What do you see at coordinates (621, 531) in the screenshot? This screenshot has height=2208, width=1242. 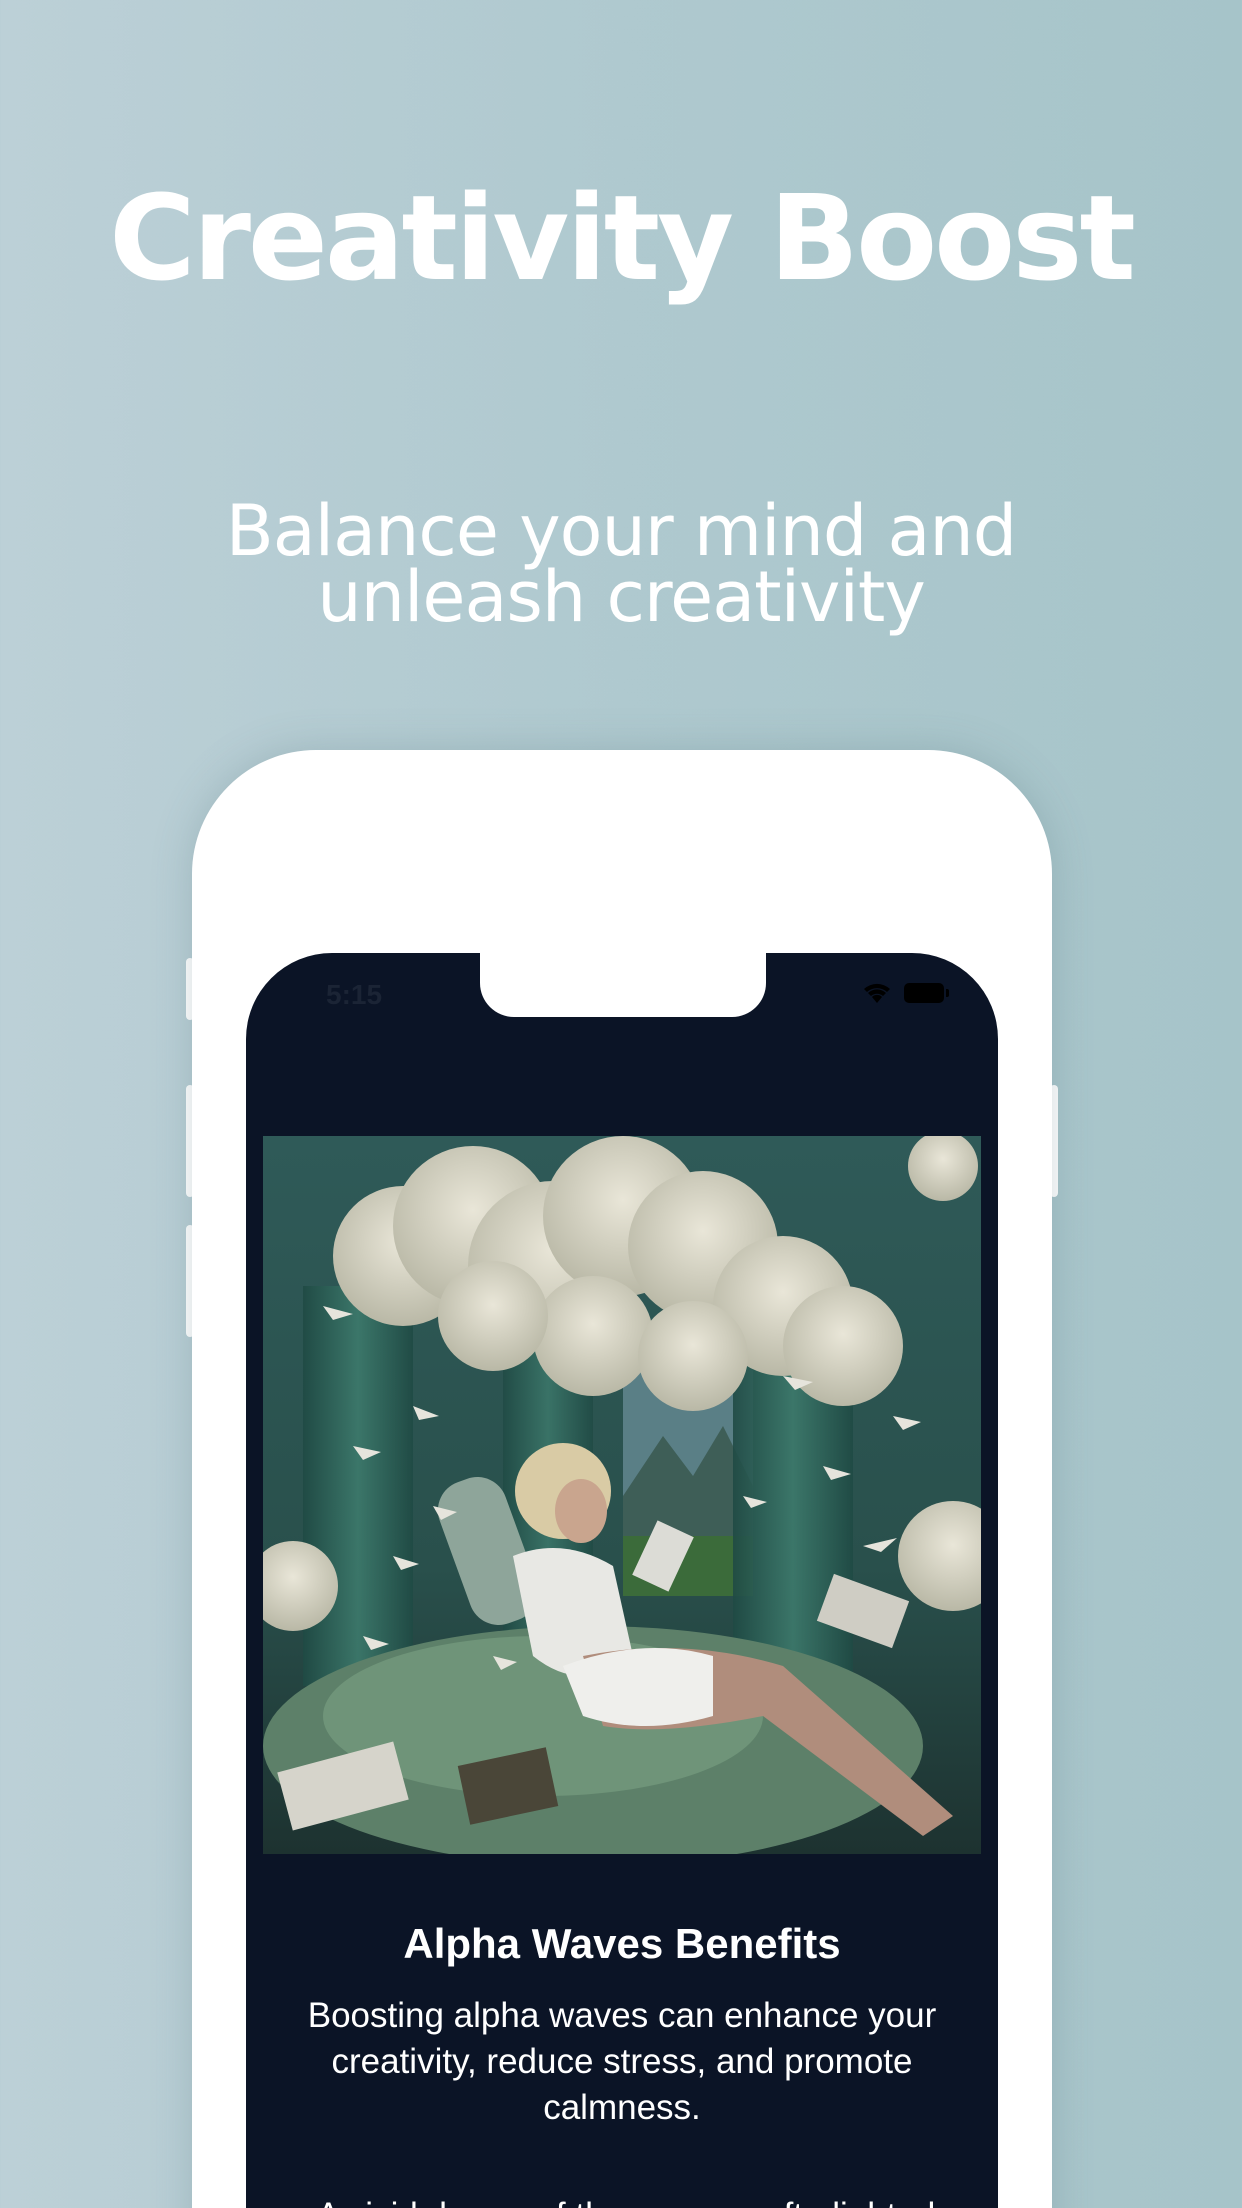 I see `promo-subline-line1: Balance your mind and` at bounding box center [621, 531].